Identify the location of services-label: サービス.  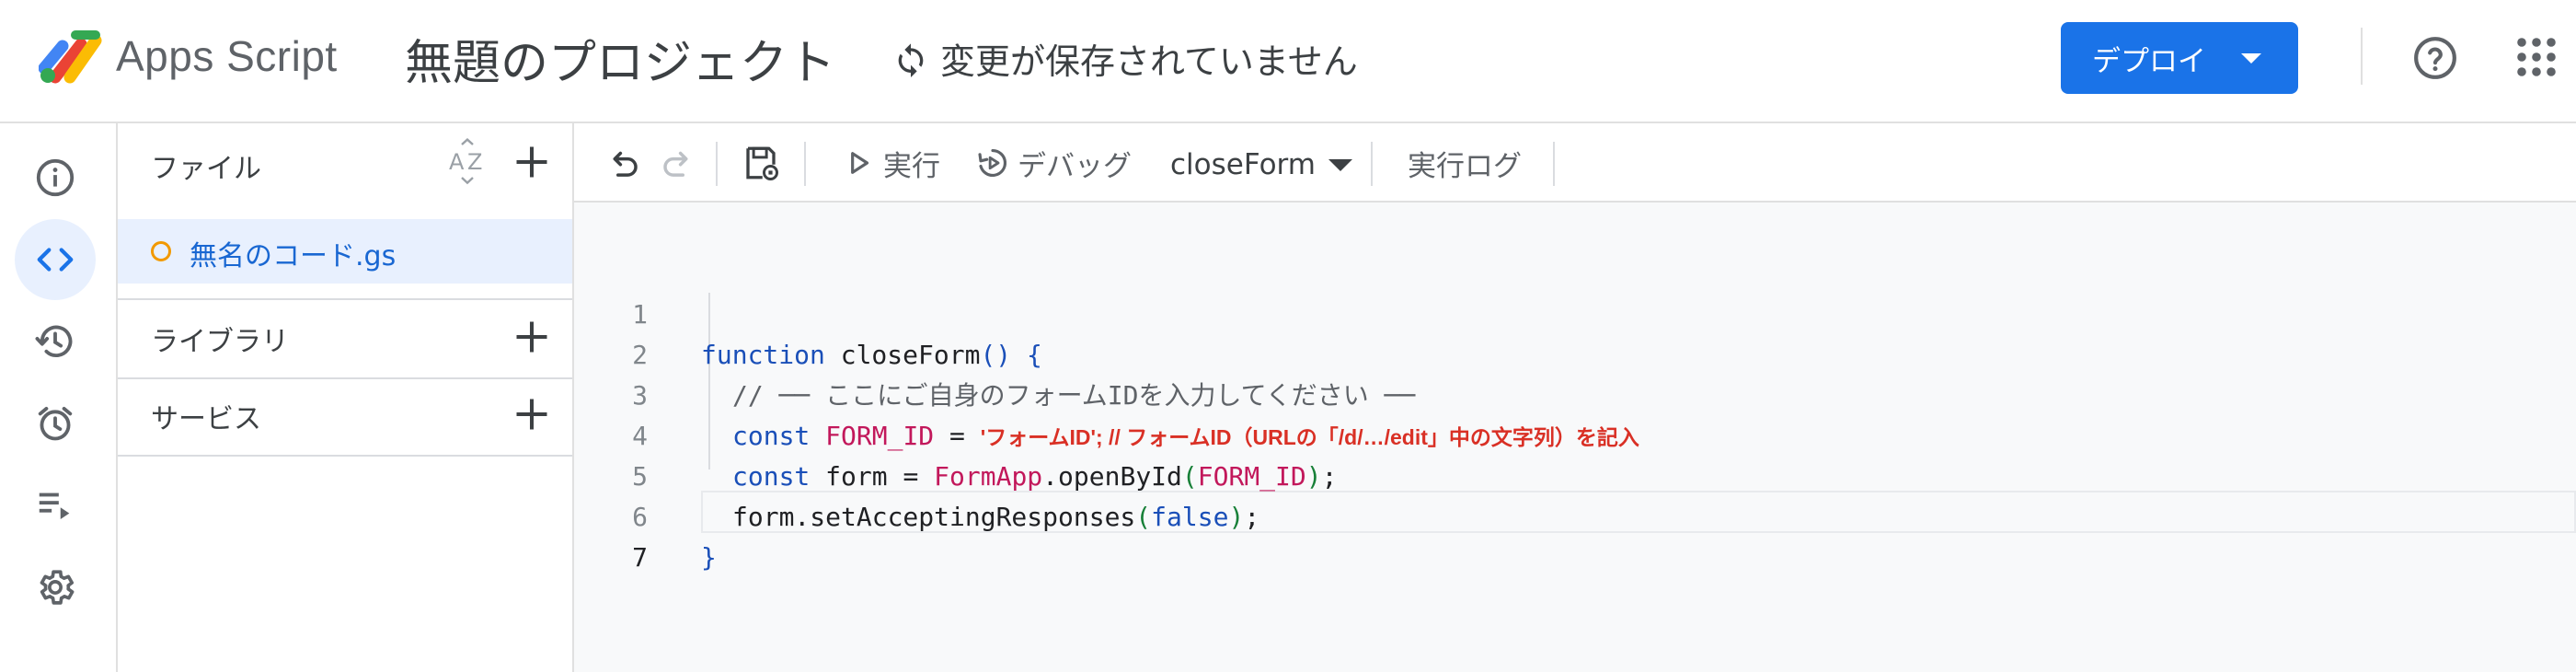
(206, 419).